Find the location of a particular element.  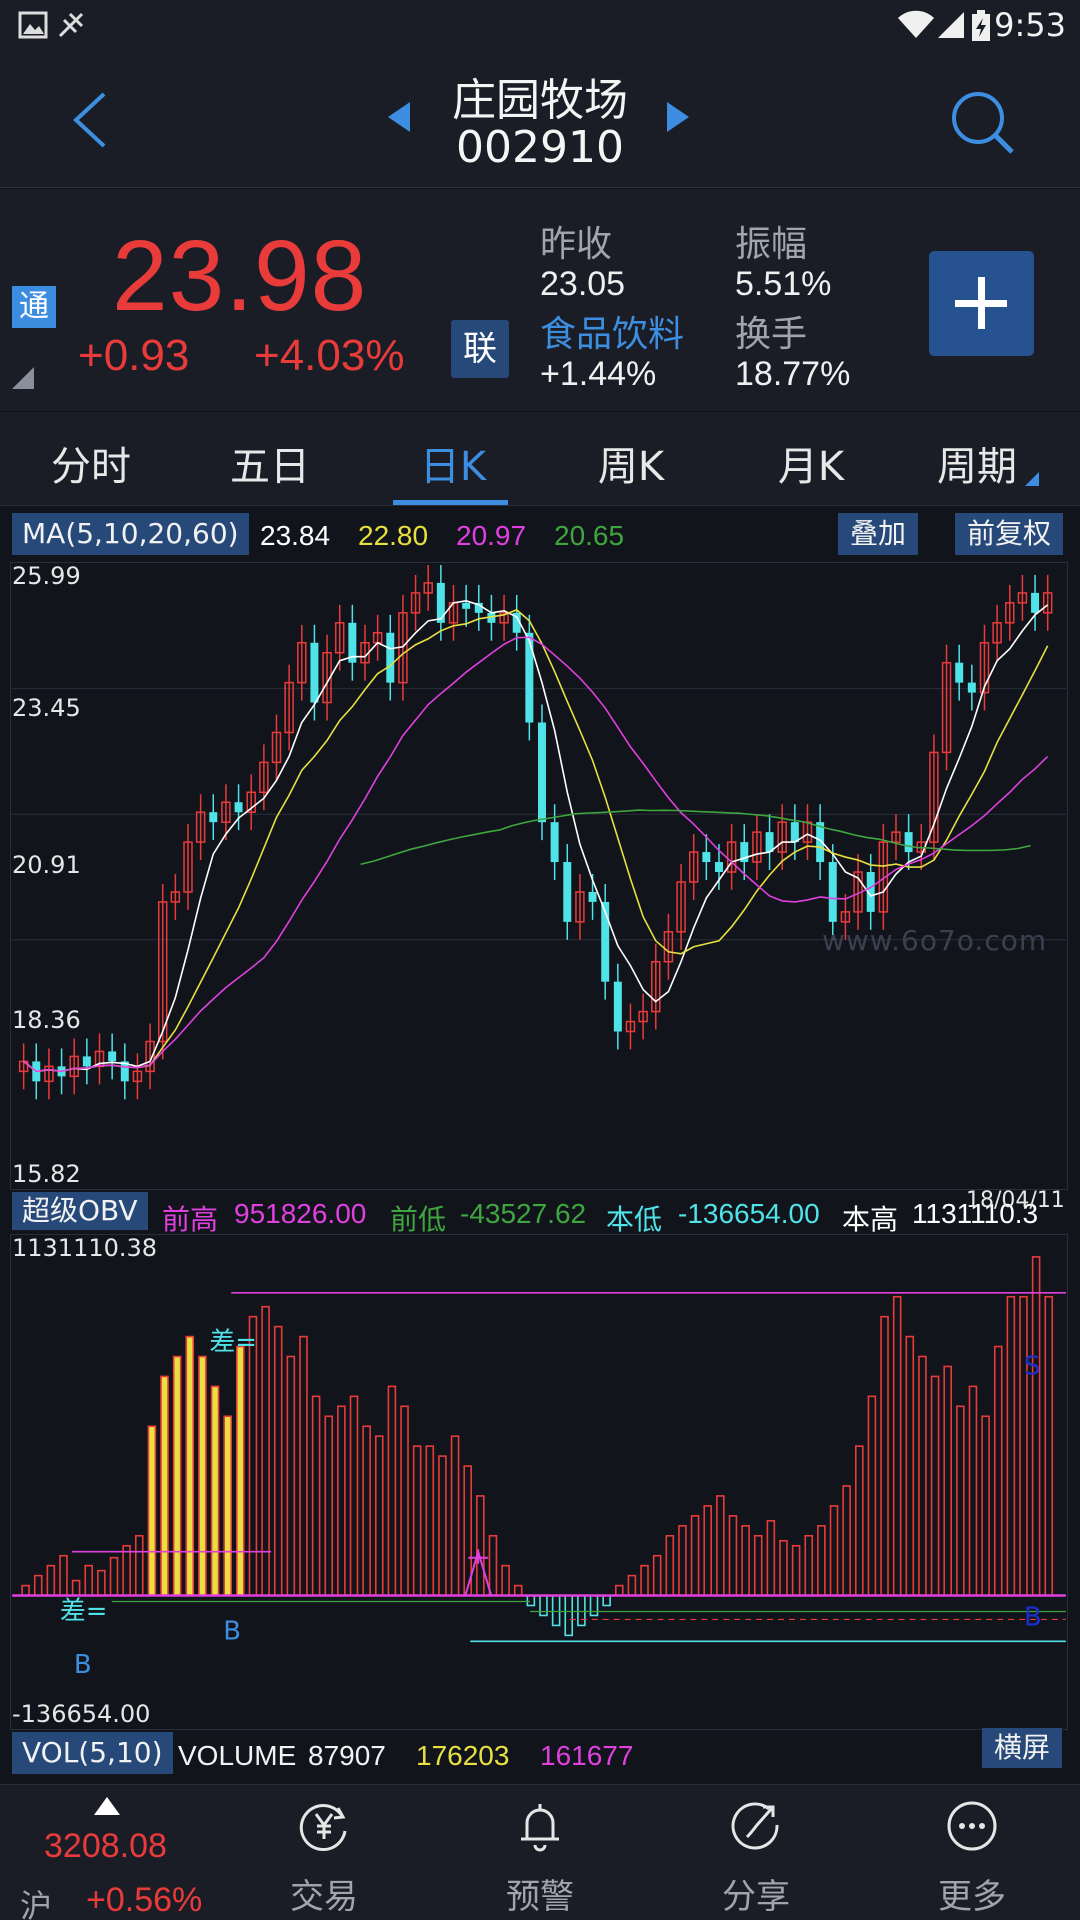

y-tick-bottom: 15.82 is located at coordinates (46, 1174).